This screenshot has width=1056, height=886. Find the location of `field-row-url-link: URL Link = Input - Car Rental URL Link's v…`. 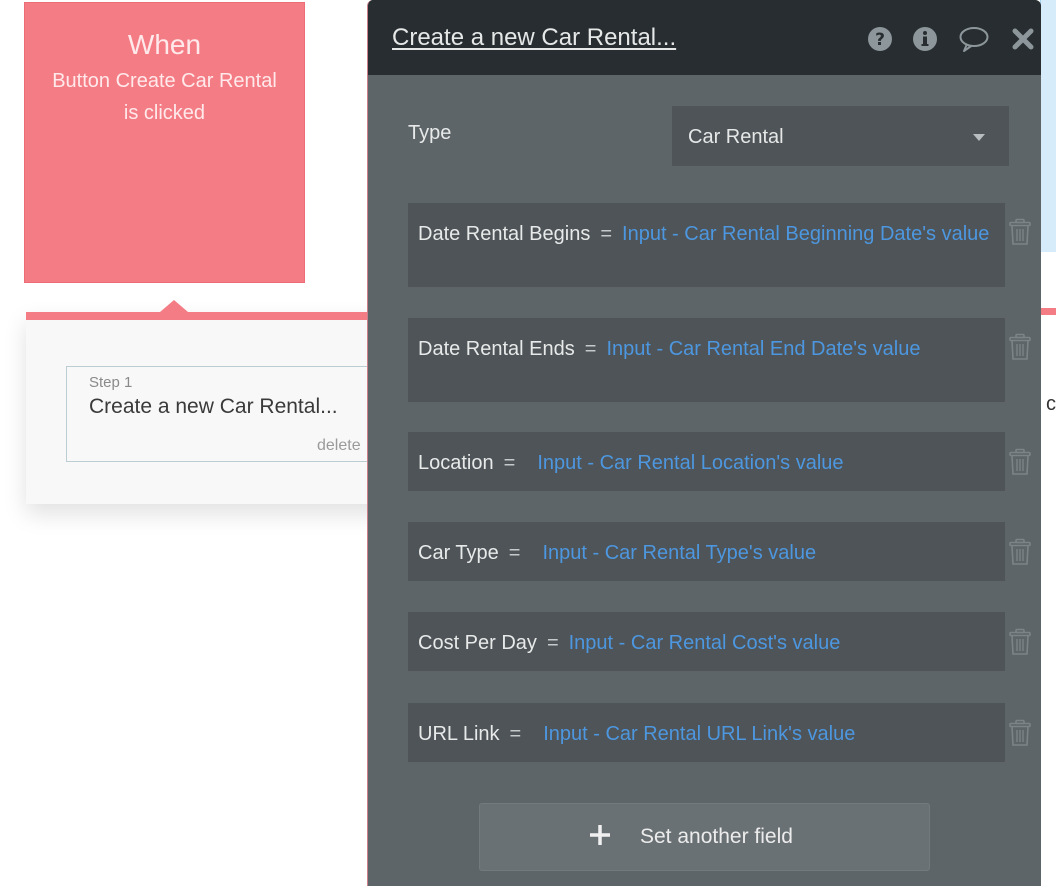

field-row-url-link: URL Link = Input - Car Rental URL Link's v… is located at coordinates (706, 732).